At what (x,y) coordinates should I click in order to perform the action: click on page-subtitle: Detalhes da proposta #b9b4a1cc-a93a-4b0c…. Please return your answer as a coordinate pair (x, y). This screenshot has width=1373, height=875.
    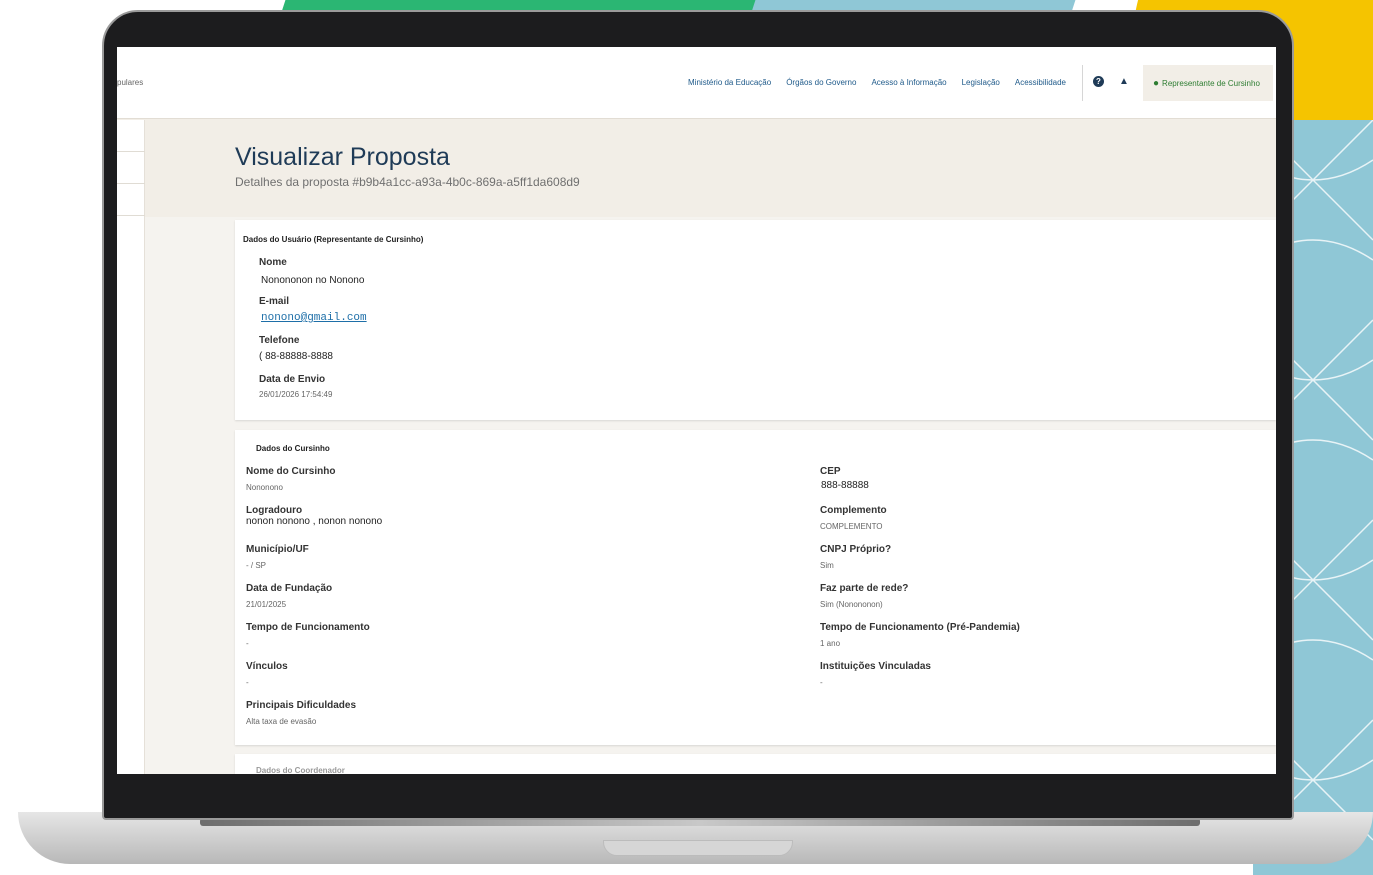
    Looking at the image, I should click on (407, 182).